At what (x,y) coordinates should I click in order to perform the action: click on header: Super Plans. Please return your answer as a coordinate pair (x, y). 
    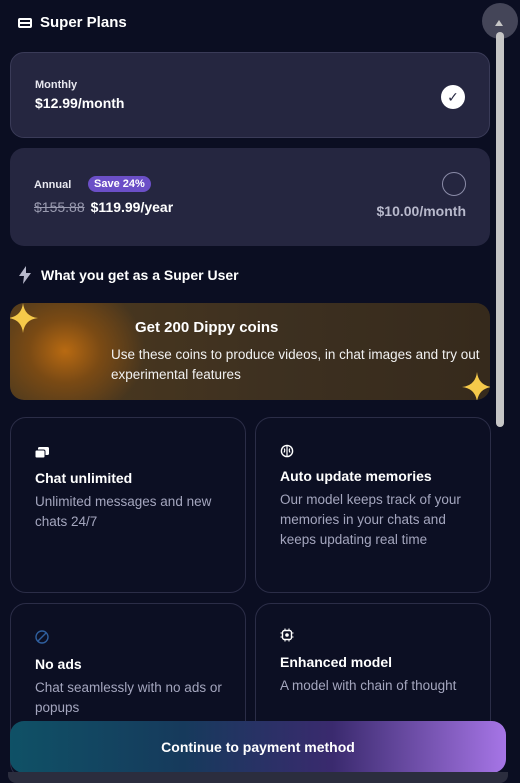
    Looking at the image, I should click on (72, 22).